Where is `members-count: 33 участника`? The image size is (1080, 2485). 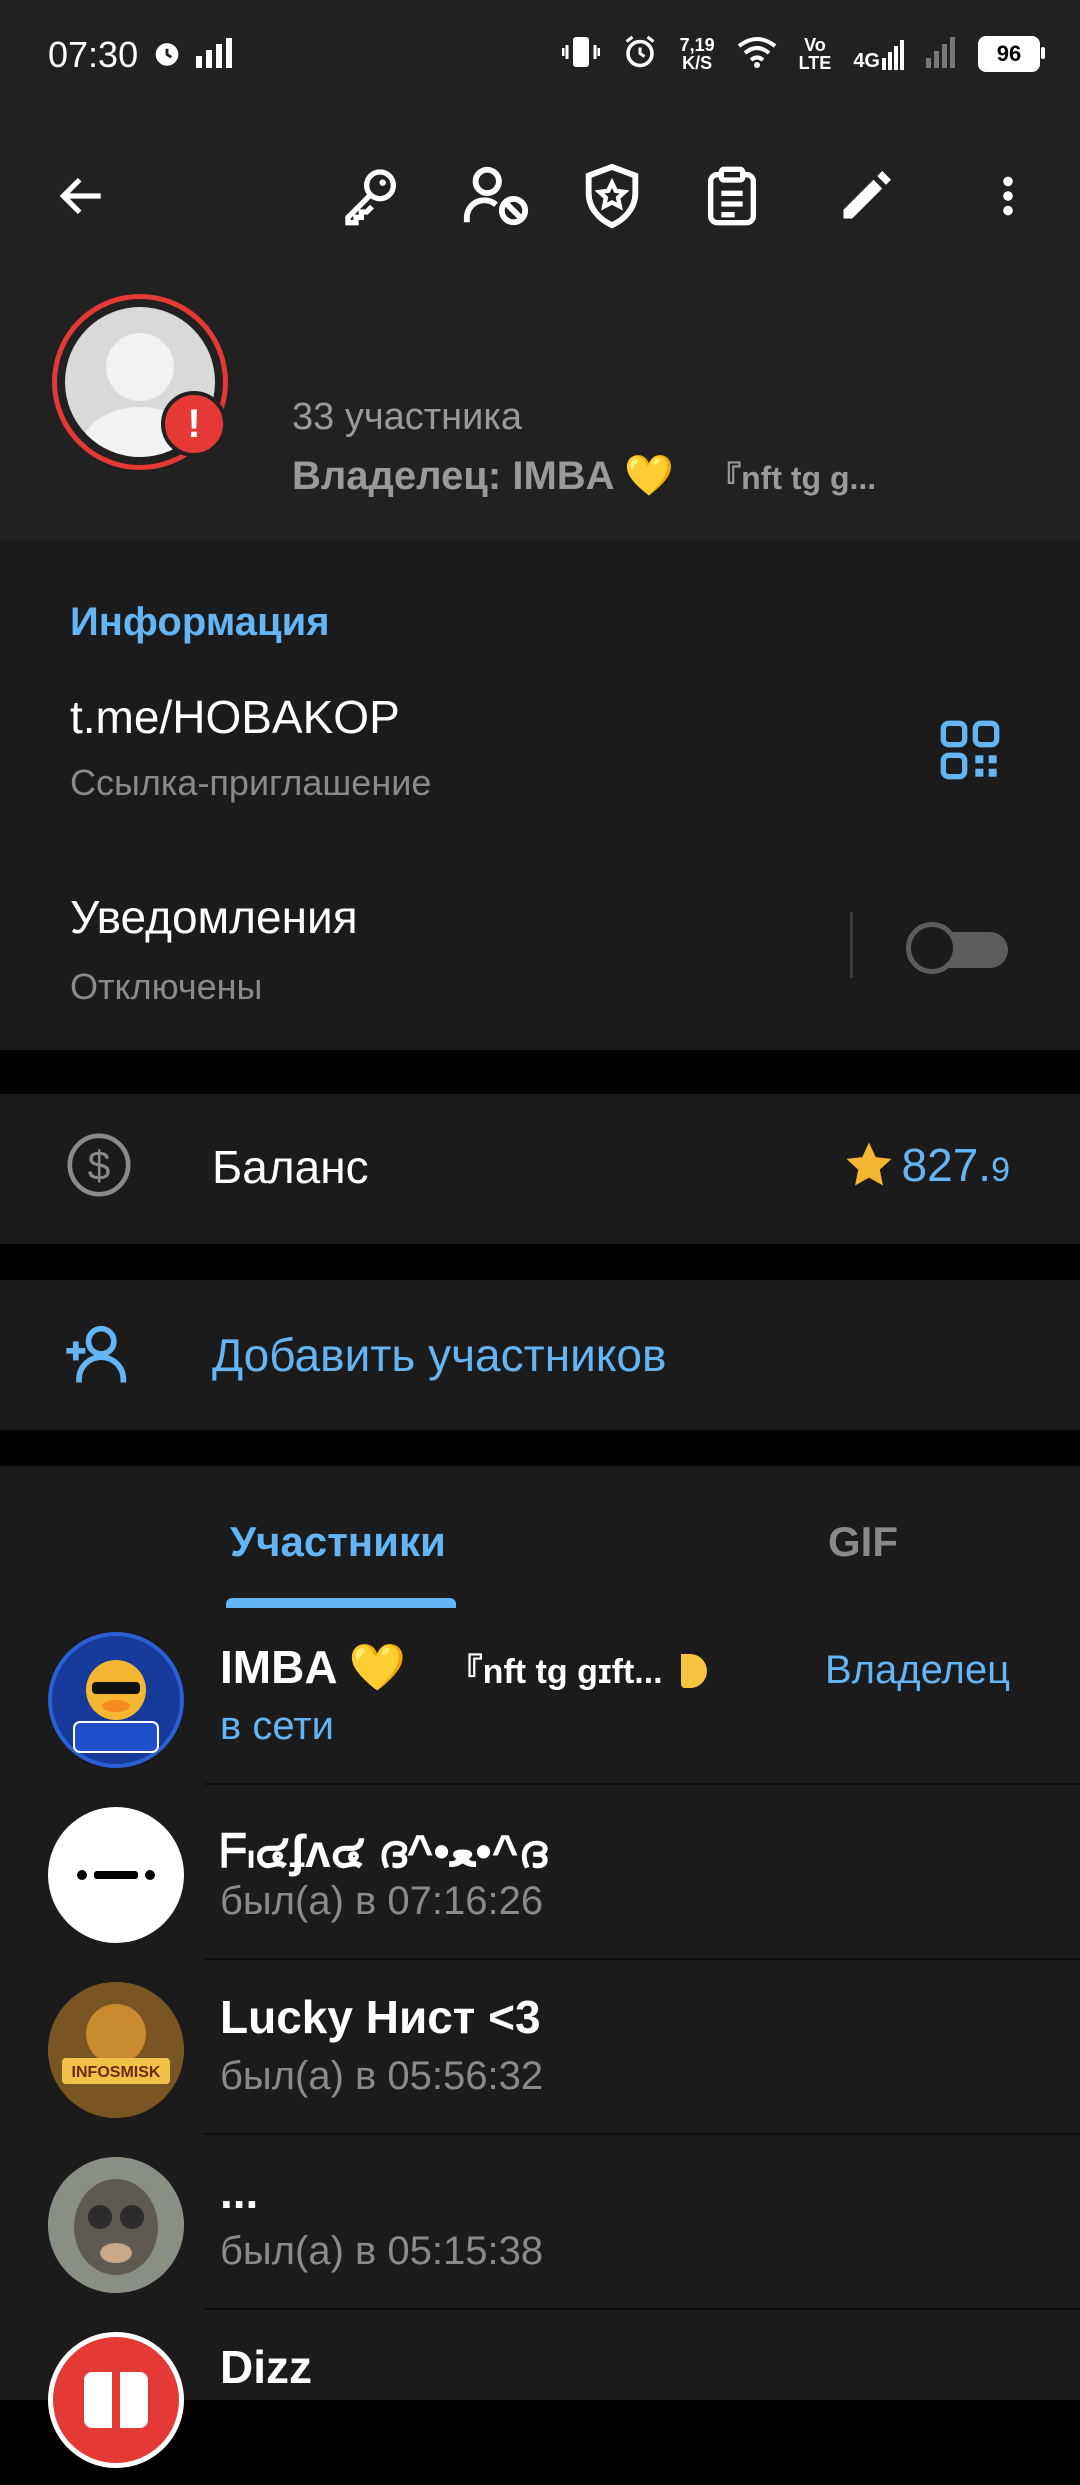 members-count: 33 участника is located at coordinates (407, 417).